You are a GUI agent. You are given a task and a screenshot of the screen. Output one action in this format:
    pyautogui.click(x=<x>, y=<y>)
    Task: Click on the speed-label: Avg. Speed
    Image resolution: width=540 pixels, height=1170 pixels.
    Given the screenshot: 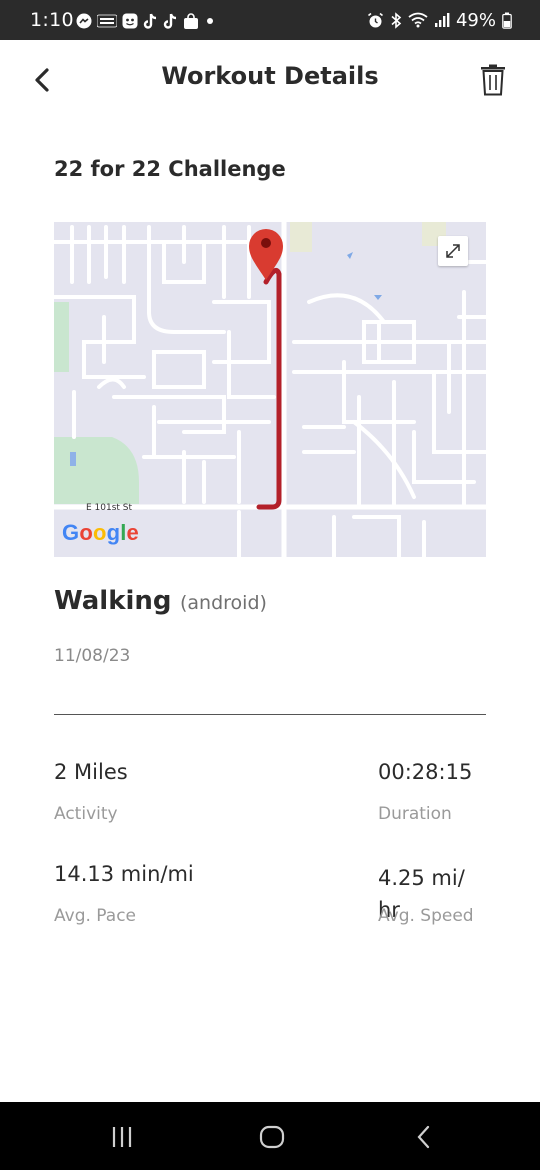 What is the action you would take?
    pyautogui.click(x=426, y=916)
    